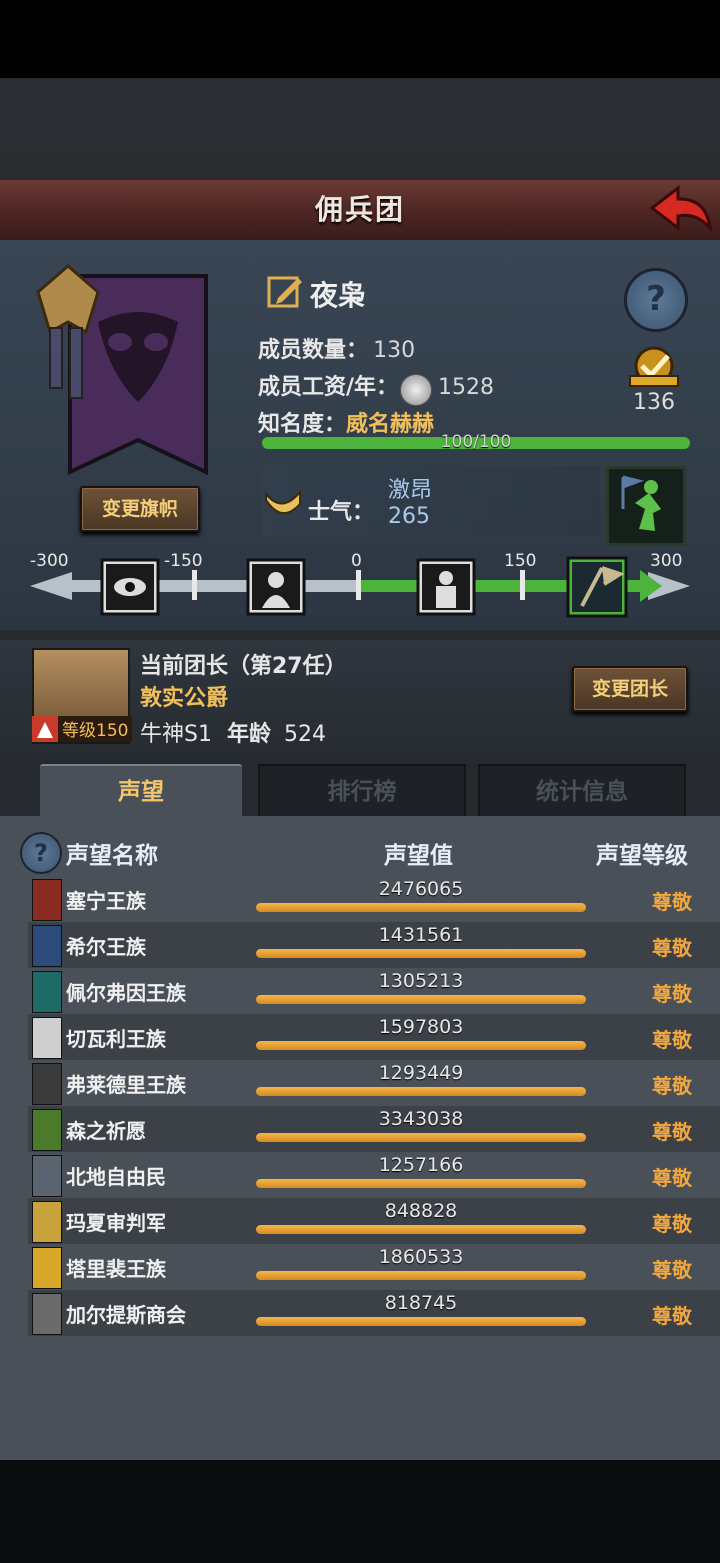 Image resolution: width=720 pixels, height=1563 pixels. Describe the element at coordinates (409, 516) in the screenshot. I see `morale-value: 265` at that location.